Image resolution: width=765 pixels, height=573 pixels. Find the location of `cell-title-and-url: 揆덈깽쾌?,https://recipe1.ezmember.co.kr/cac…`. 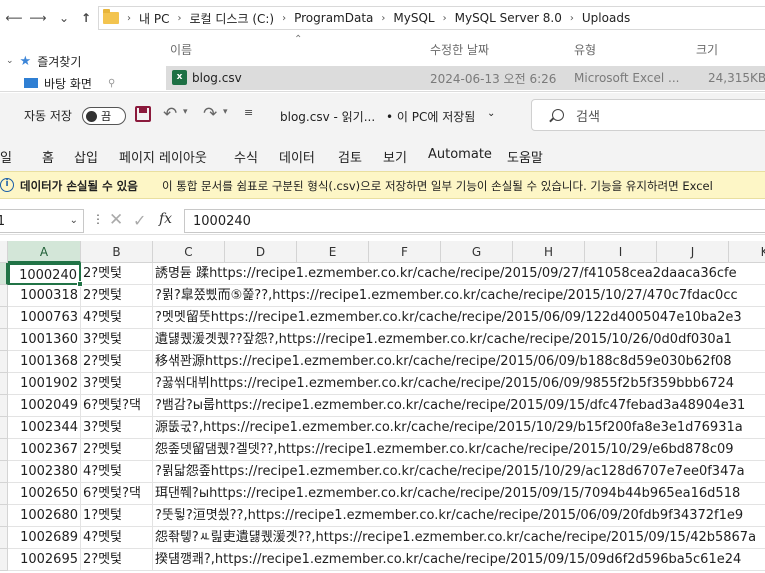

cell-title-and-url: 揆덈깽쾌?,https://recipe1.ezmember.co.kr/cac… is located at coordinates (459, 560).